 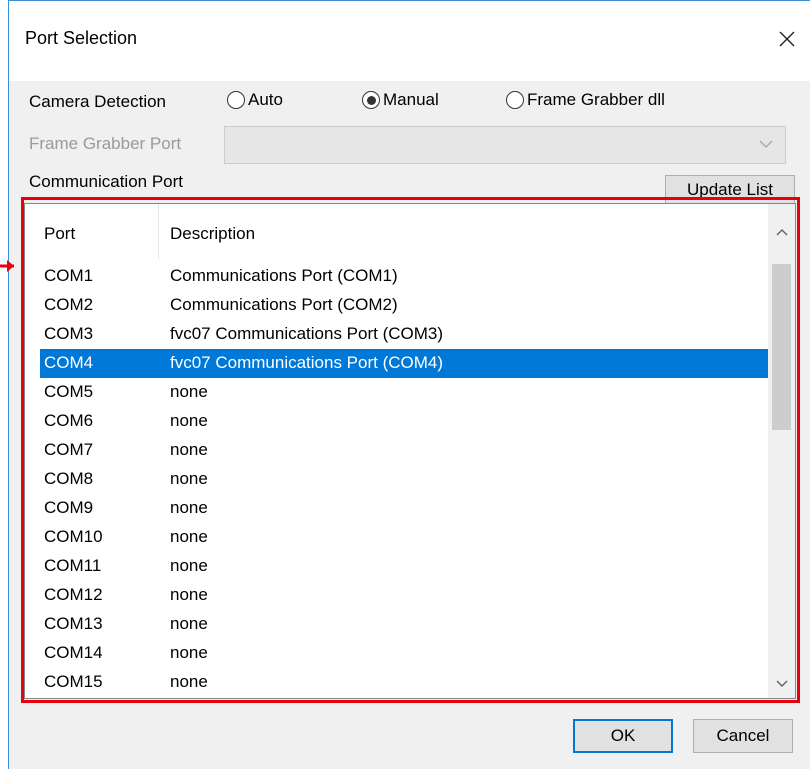 I want to click on list-row: COM11 none, so click(x=397, y=566).